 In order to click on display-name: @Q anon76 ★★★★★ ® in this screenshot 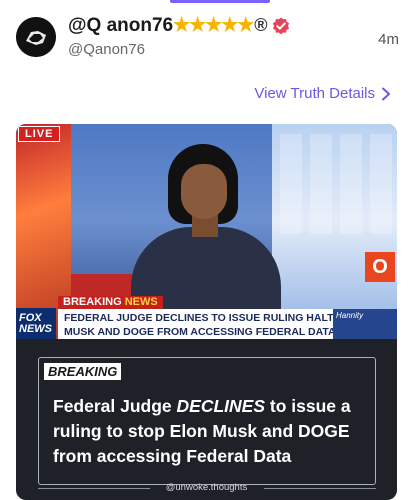, I will do `click(179, 25)`.